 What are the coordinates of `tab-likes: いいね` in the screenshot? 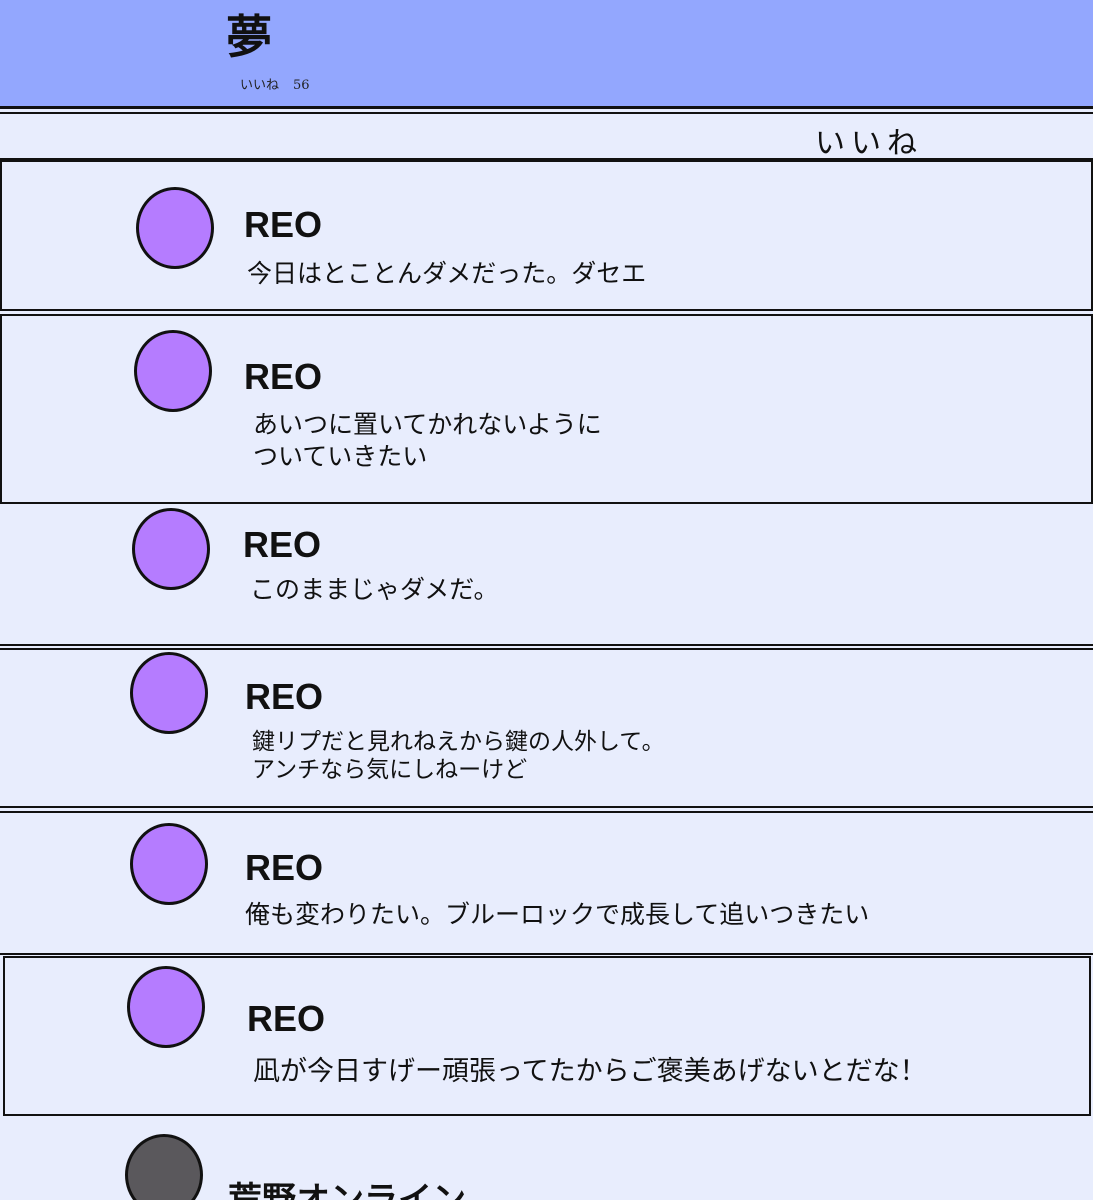 It's located at (869, 140).